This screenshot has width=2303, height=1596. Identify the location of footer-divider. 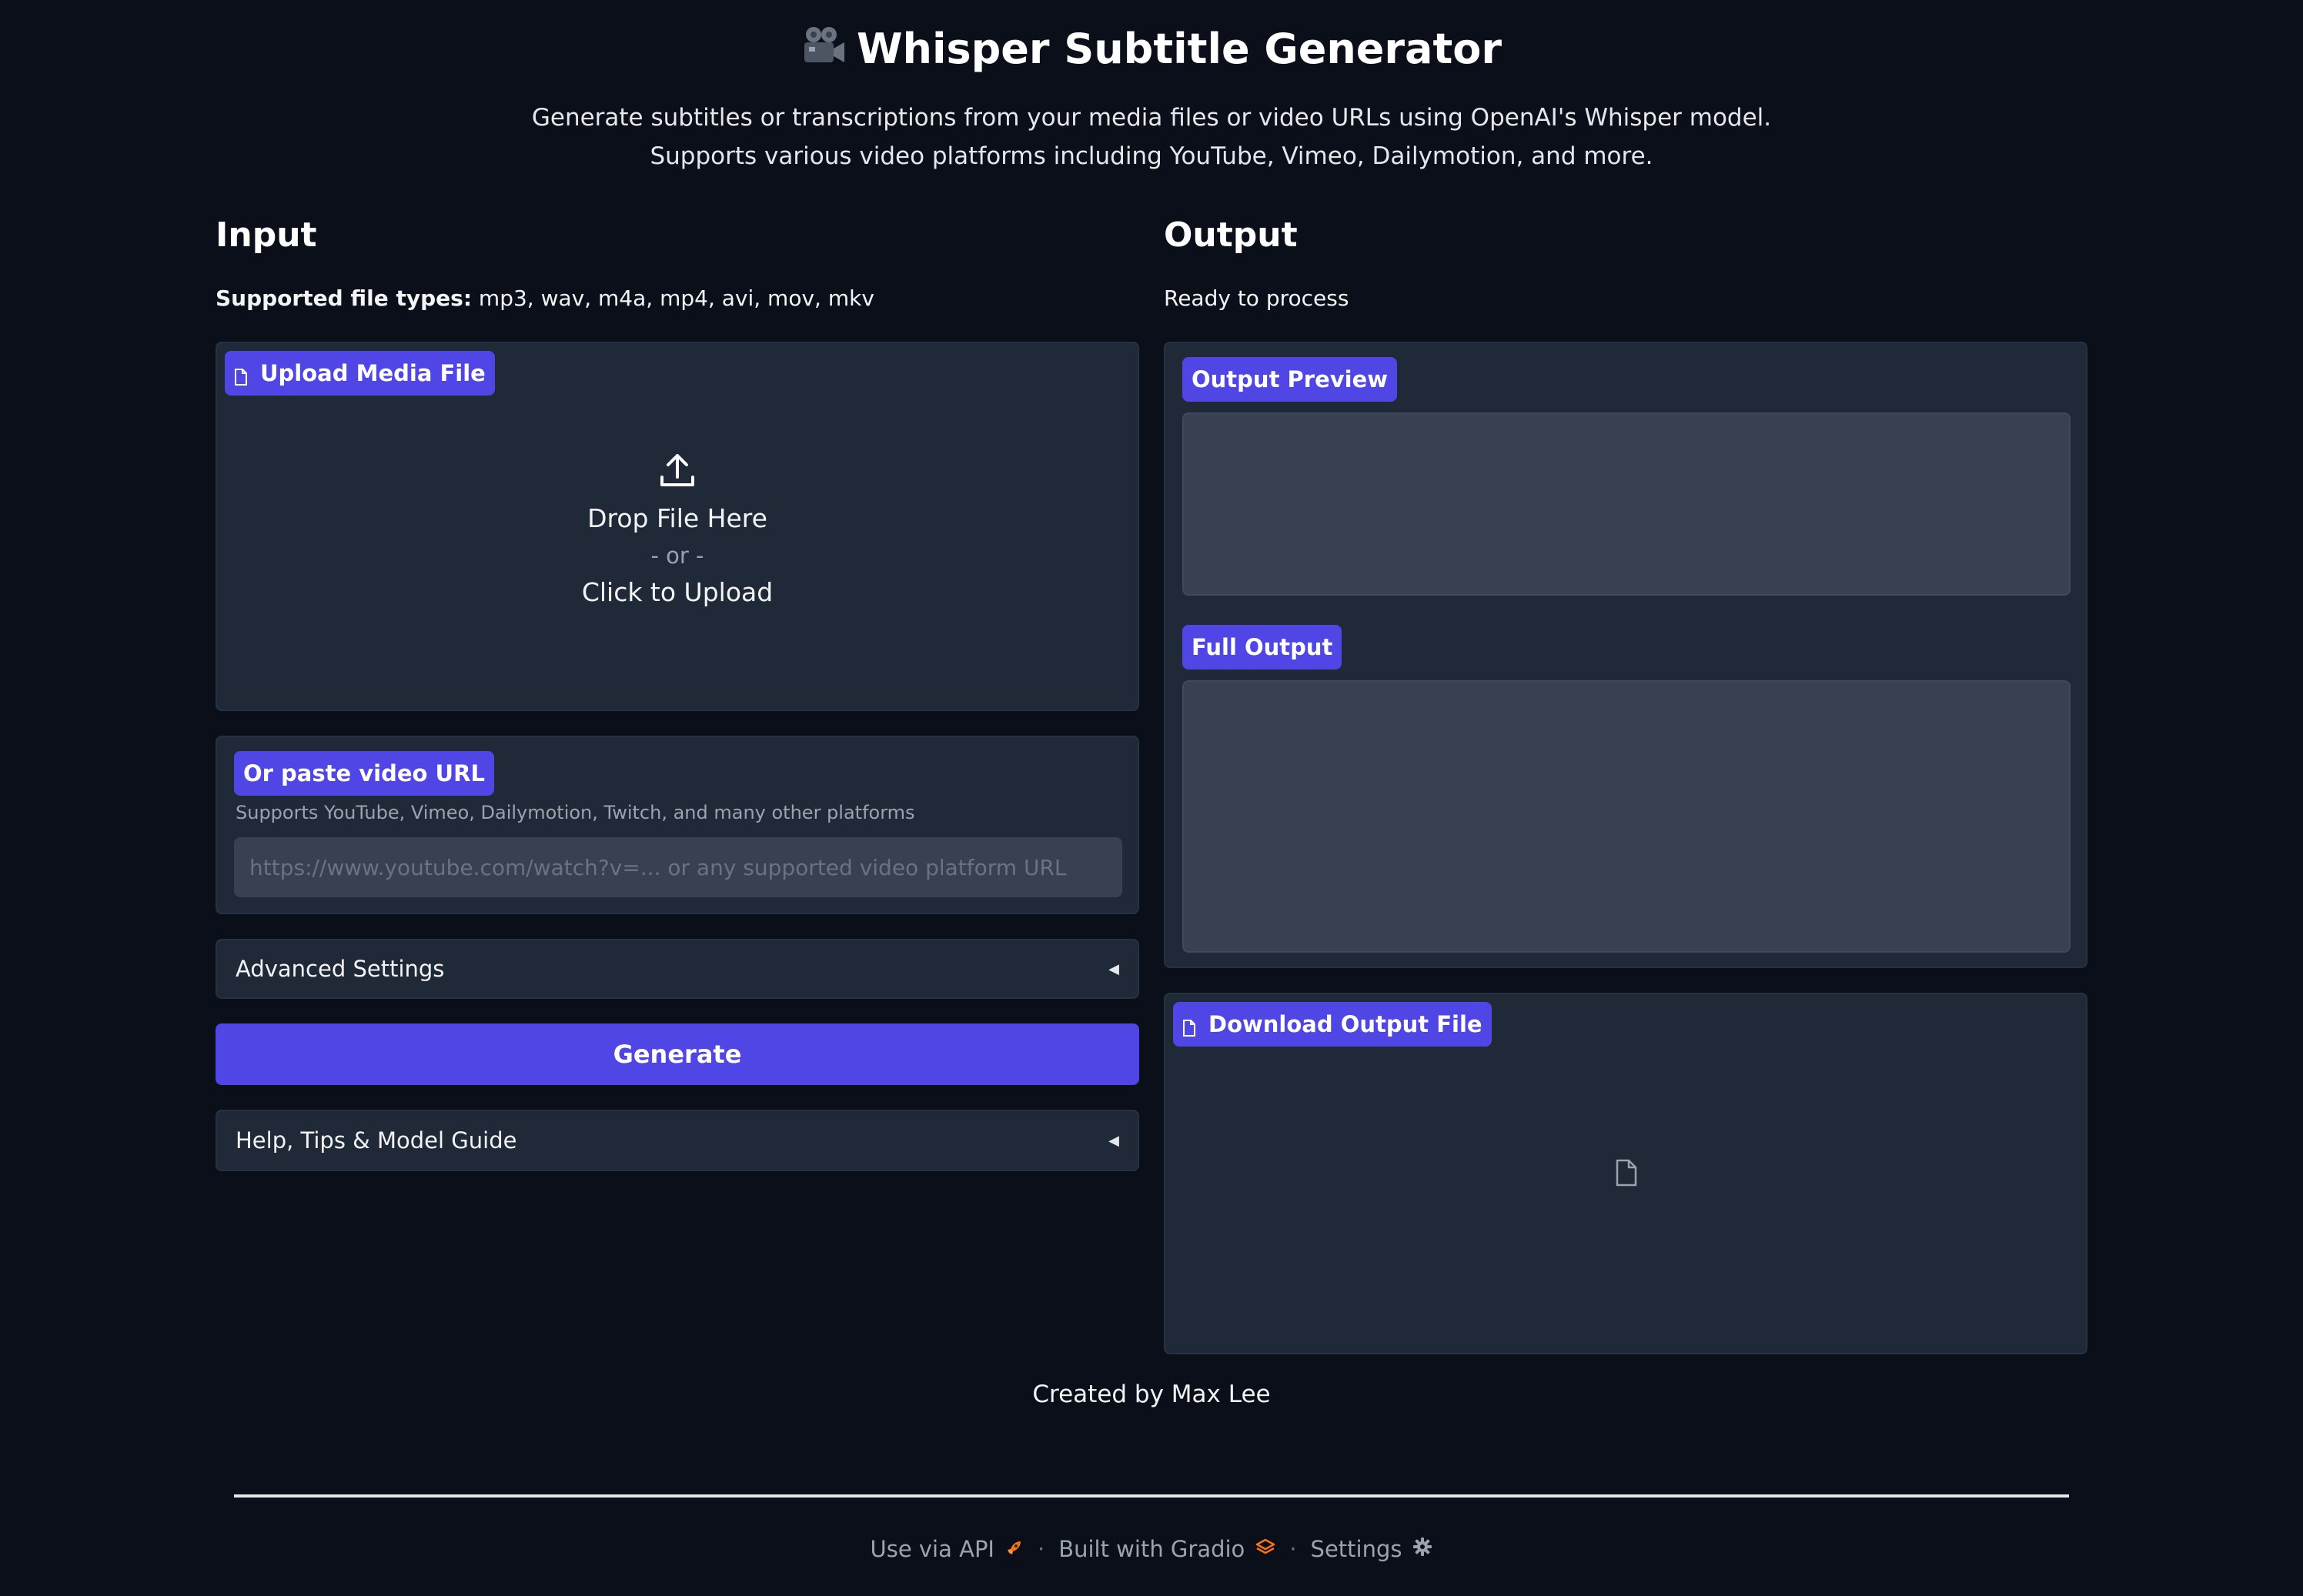
(1151, 1496).